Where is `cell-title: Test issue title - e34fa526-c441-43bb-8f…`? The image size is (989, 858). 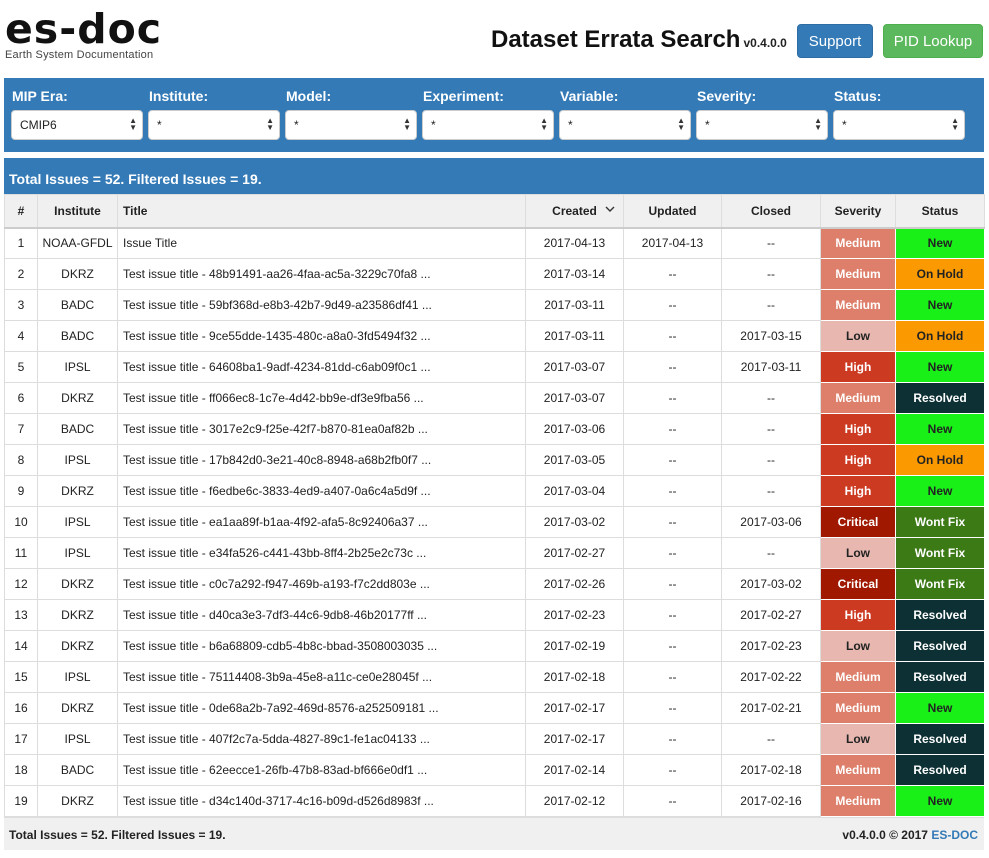
cell-title: Test issue title - e34fa526-c441-43bb-8f… is located at coordinates (321, 553).